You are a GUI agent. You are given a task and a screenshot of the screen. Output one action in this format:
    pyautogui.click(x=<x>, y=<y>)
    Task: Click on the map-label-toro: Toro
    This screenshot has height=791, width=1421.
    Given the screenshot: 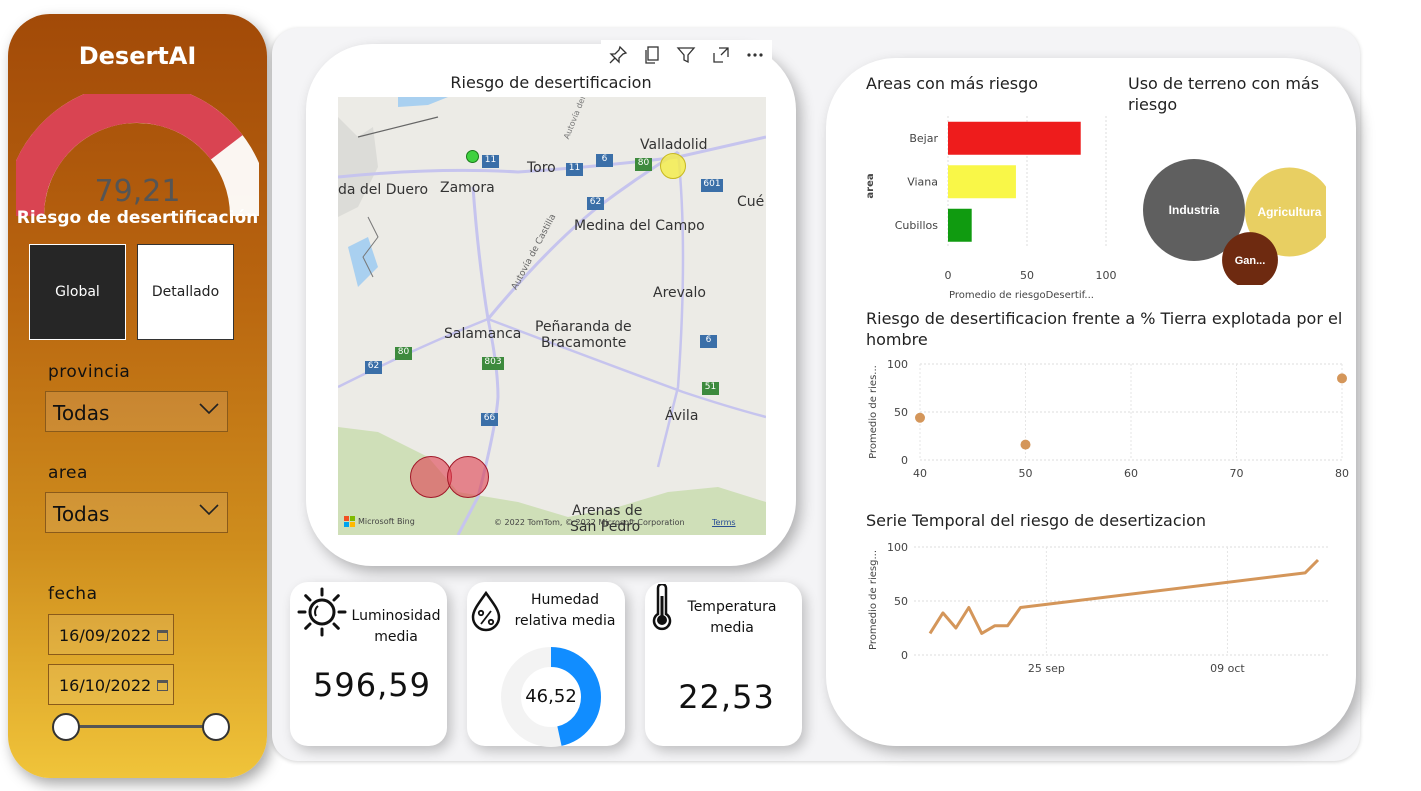 What is the action you would take?
    pyautogui.click(x=541, y=168)
    